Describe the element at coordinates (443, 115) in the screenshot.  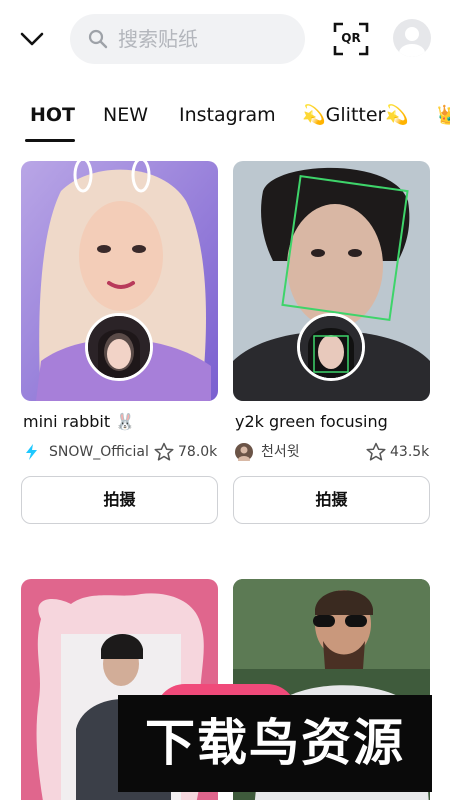
I see `tab-crown: 👑` at that location.